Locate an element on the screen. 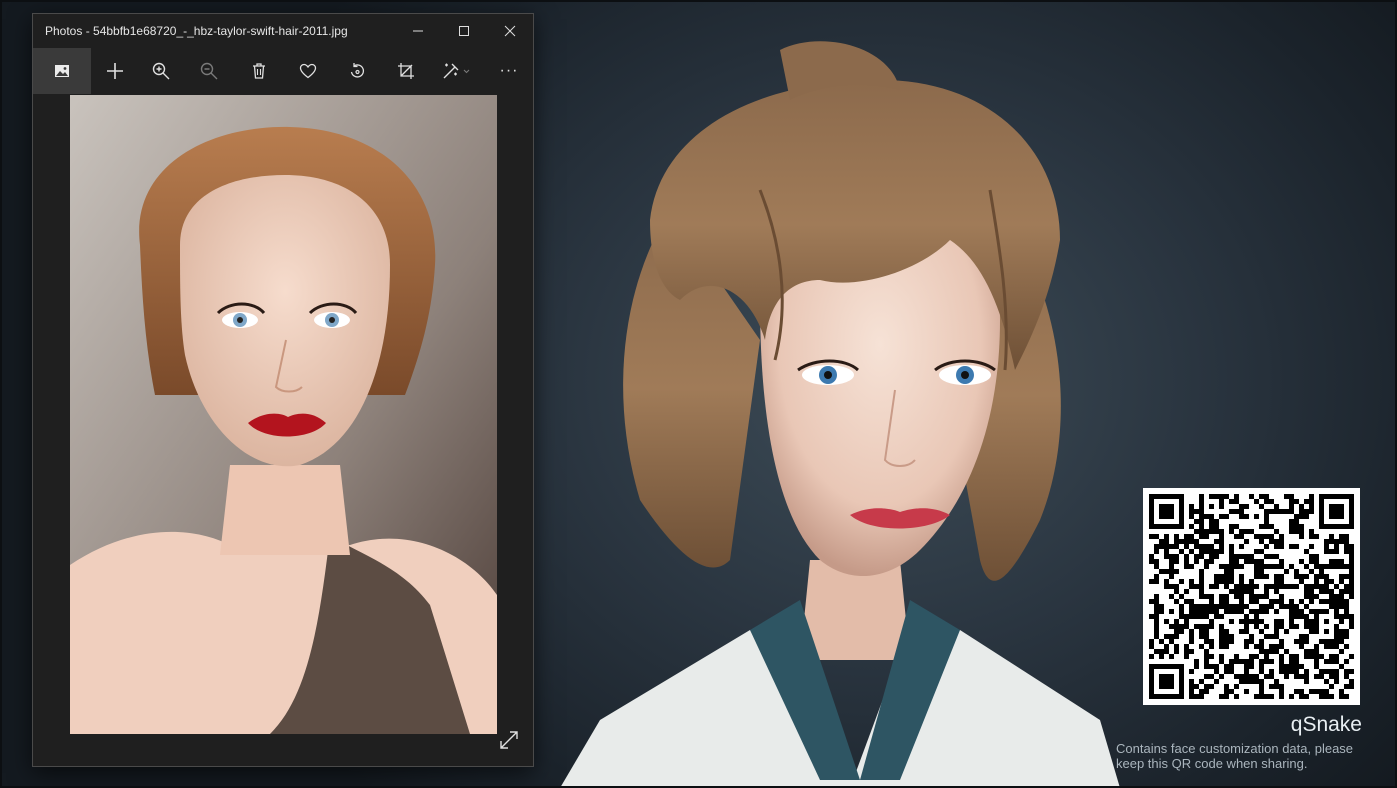 Image resolution: width=1397 pixels, height=788 pixels. add-button is located at coordinates (115, 71).